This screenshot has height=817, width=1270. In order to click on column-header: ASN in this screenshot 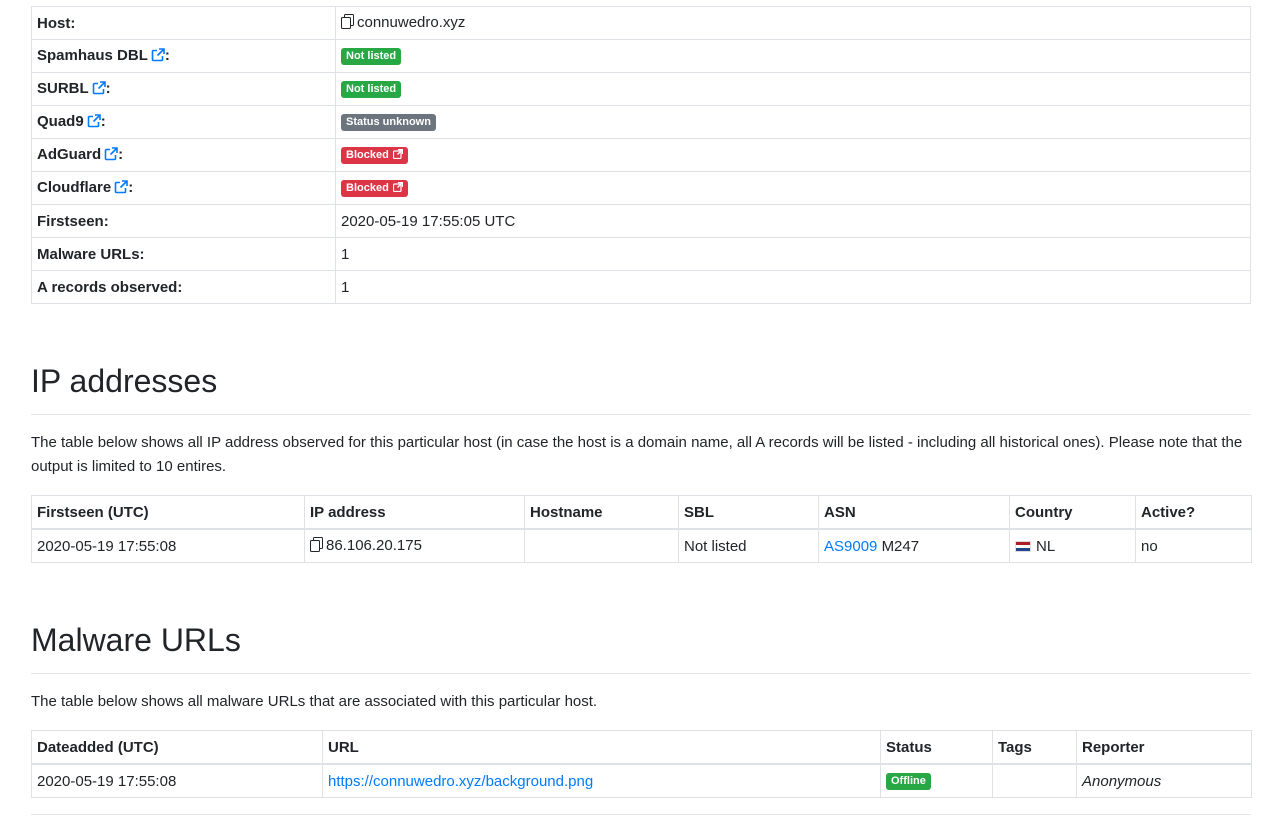, I will do `click(914, 512)`.